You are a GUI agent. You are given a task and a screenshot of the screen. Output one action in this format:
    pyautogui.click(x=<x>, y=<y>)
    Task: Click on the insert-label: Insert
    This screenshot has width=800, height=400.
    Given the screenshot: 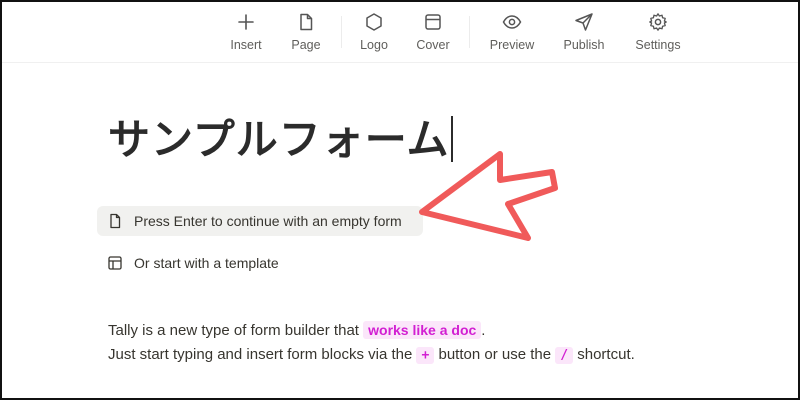 What is the action you would take?
    pyautogui.click(x=246, y=45)
    